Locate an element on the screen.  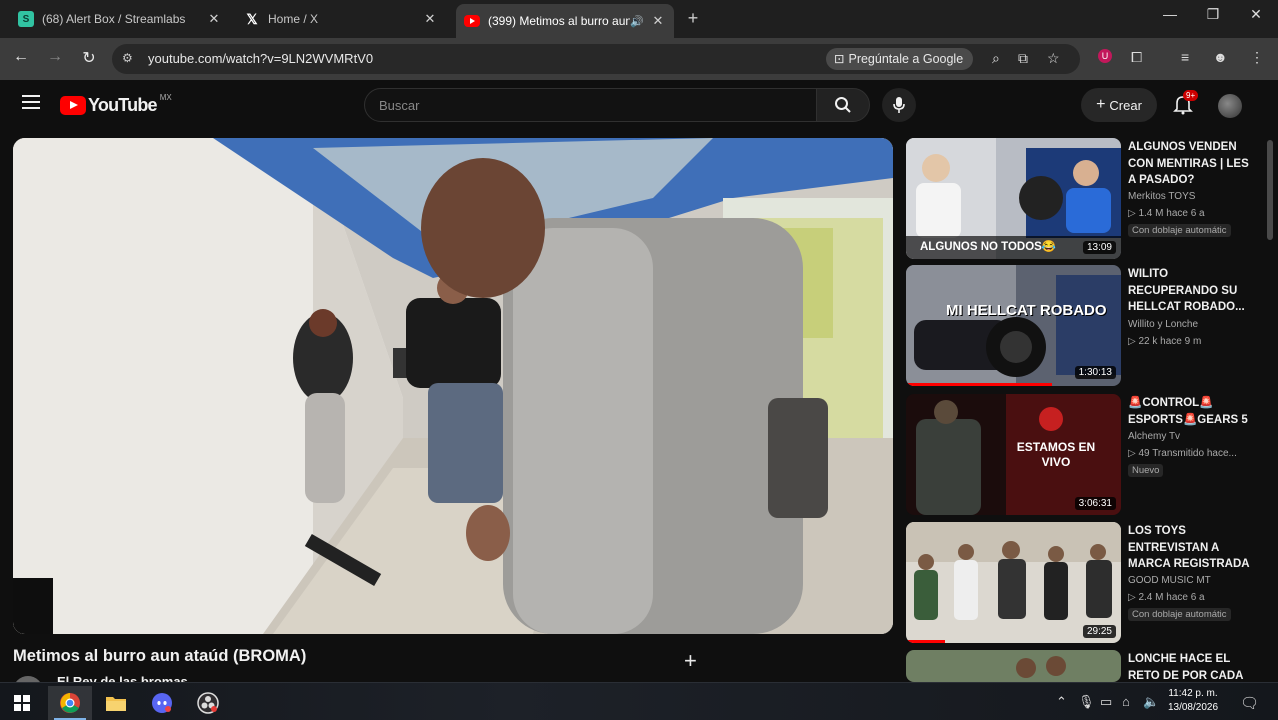
recommendation-channel: Willito y Lonche is located at coordinates (1163, 324).